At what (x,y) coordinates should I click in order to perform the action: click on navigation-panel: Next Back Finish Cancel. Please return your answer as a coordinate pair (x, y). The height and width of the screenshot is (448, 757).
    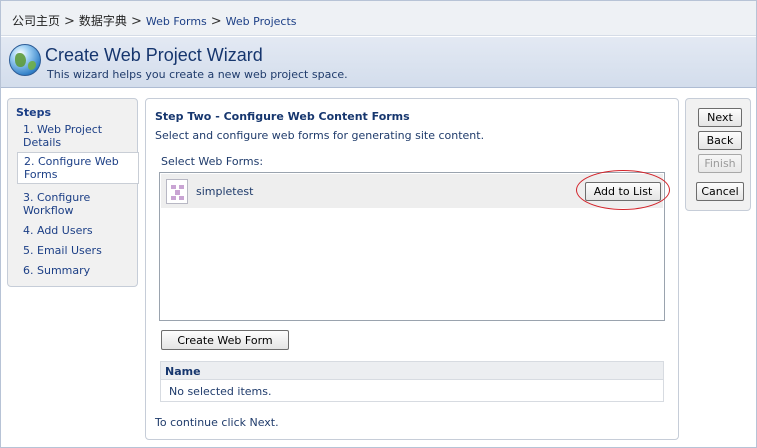
    Looking at the image, I should click on (718, 154).